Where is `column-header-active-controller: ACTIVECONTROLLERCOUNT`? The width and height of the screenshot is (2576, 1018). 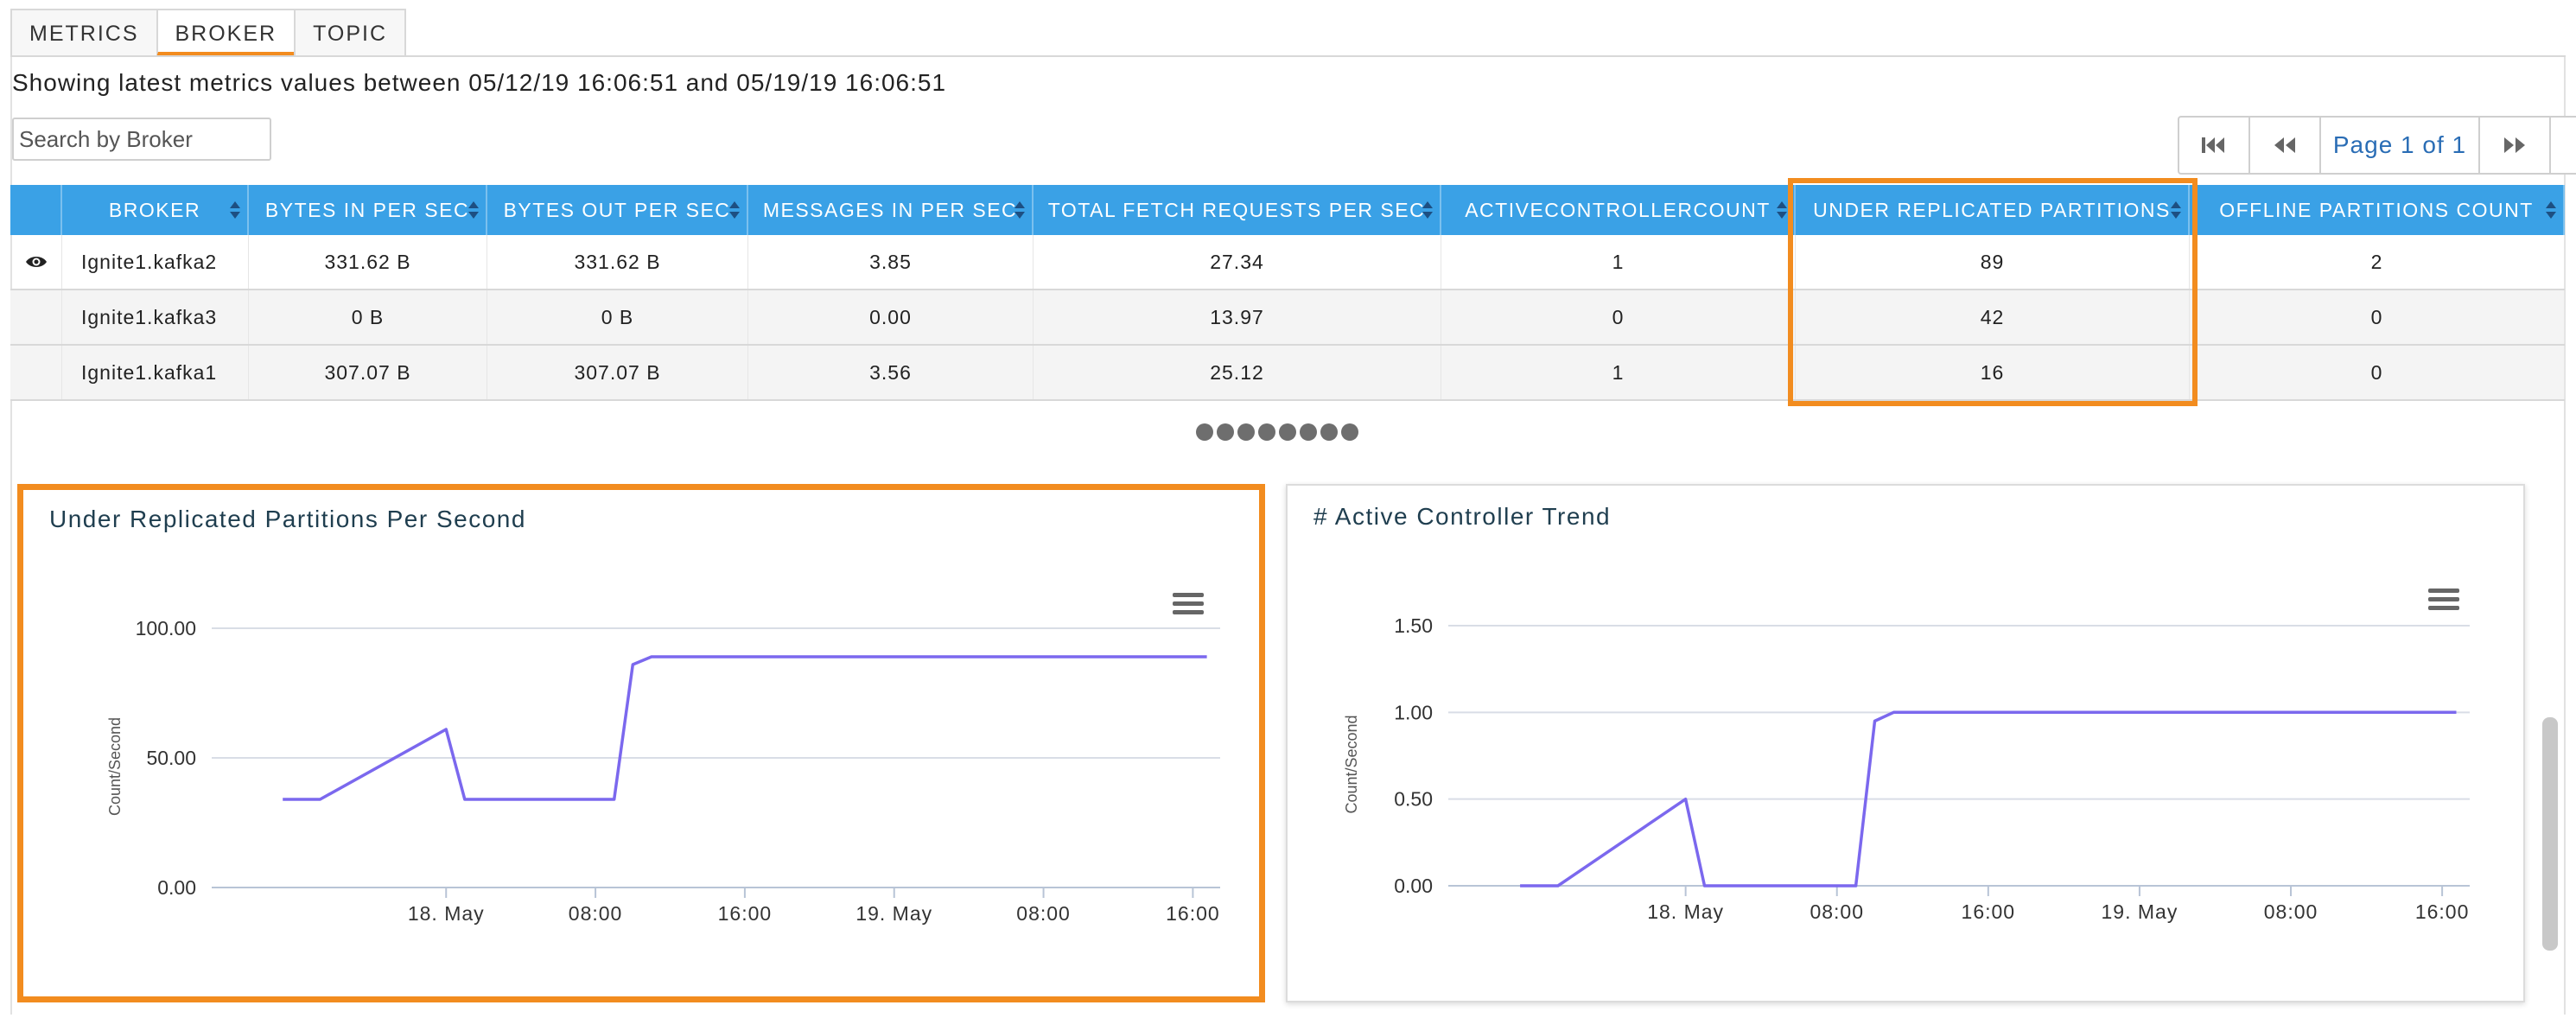 column-header-active-controller: ACTIVECONTROLLERCOUNT is located at coordinates (1619, 210).